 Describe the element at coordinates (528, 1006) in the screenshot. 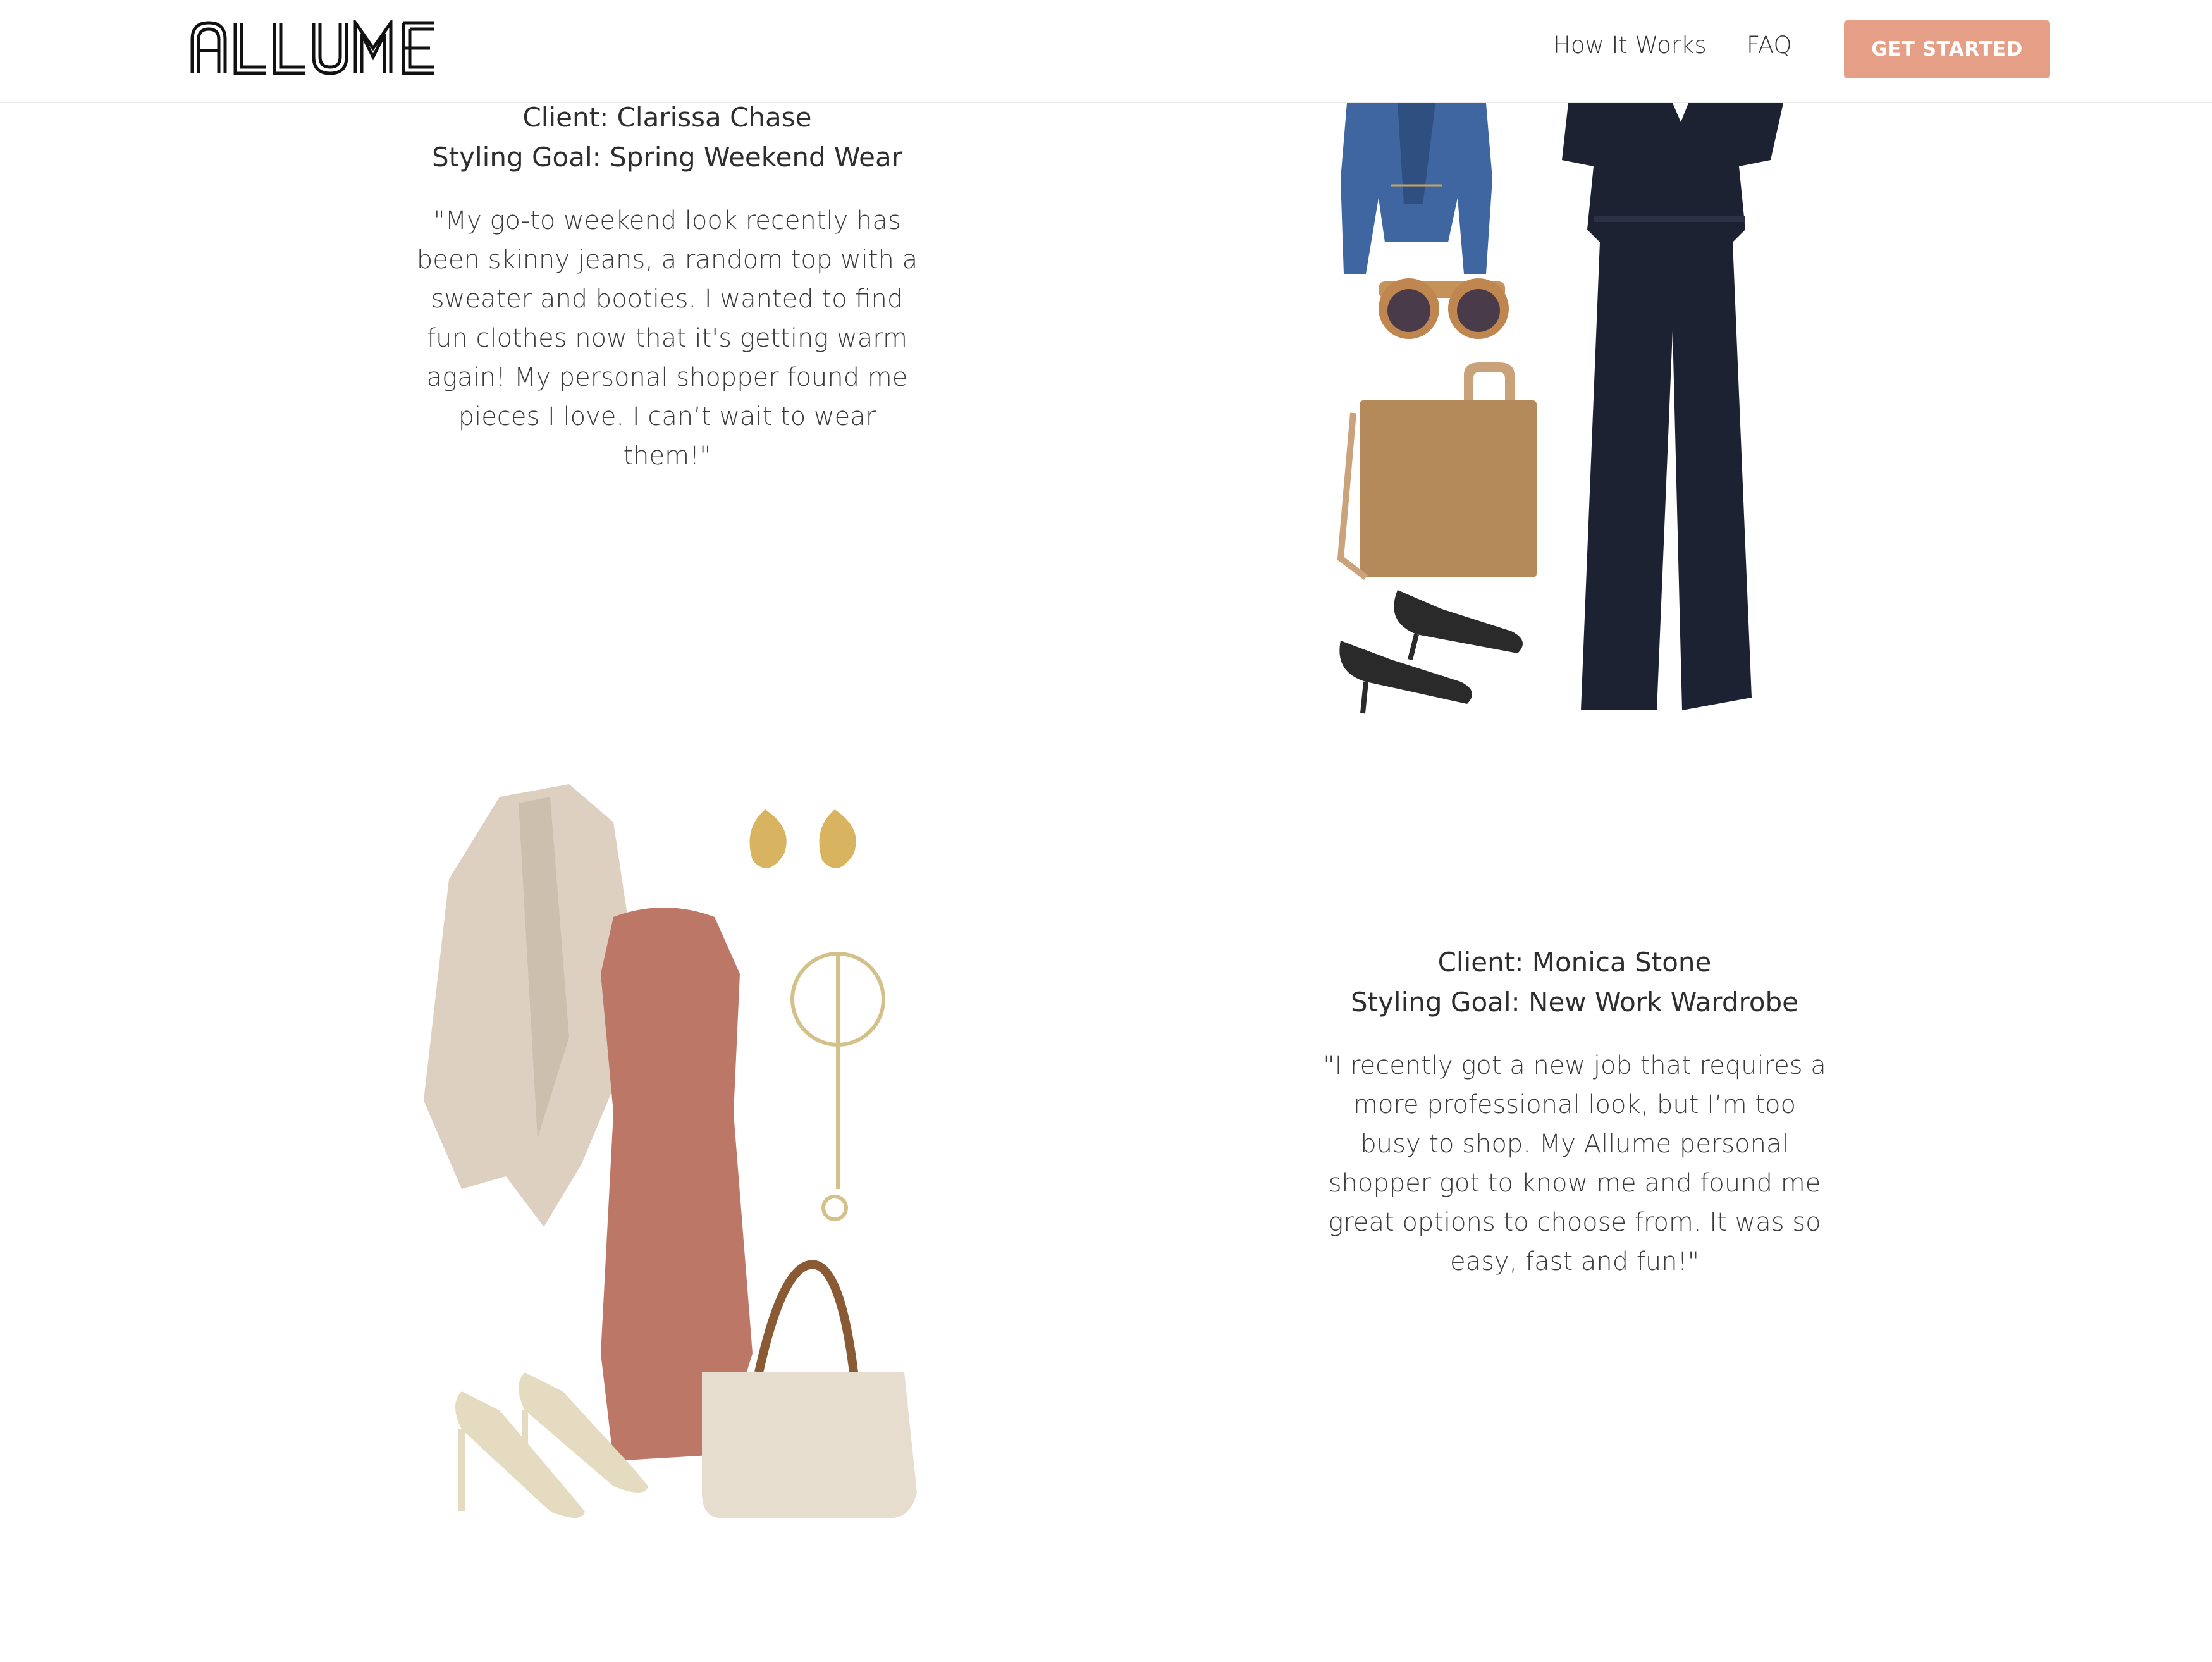

I see `cardigan-image` at that location.